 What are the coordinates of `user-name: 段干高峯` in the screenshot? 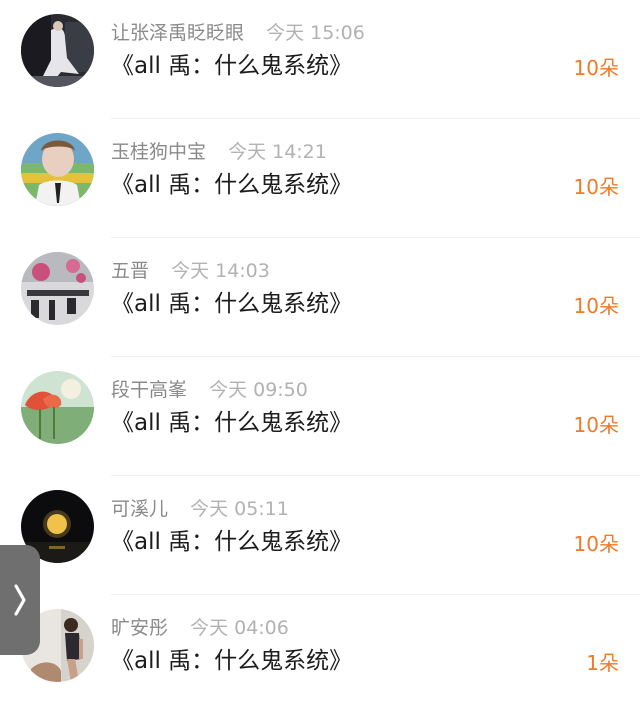 It's located at (149, 390).